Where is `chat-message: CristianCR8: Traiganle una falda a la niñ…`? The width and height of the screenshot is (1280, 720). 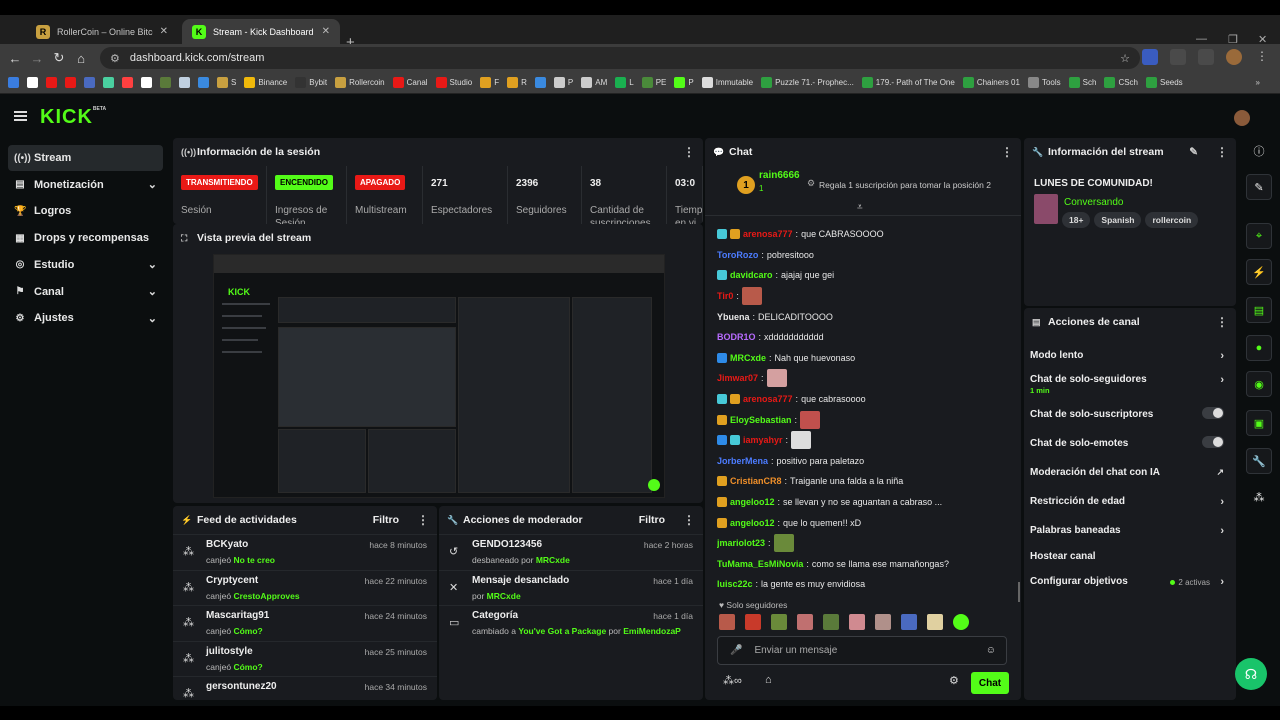 chat-message: CristianCR8: Traiganle una falda a la niñ… is located at coordinates (865, 481).